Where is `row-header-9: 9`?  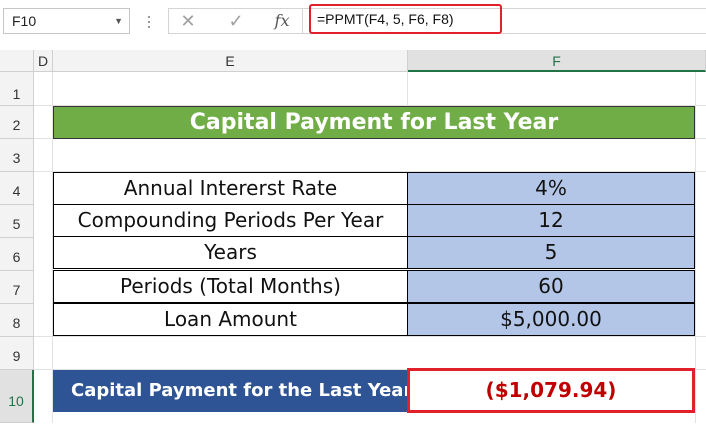
row-header-9: 9 is located at coordinates (17, 353).